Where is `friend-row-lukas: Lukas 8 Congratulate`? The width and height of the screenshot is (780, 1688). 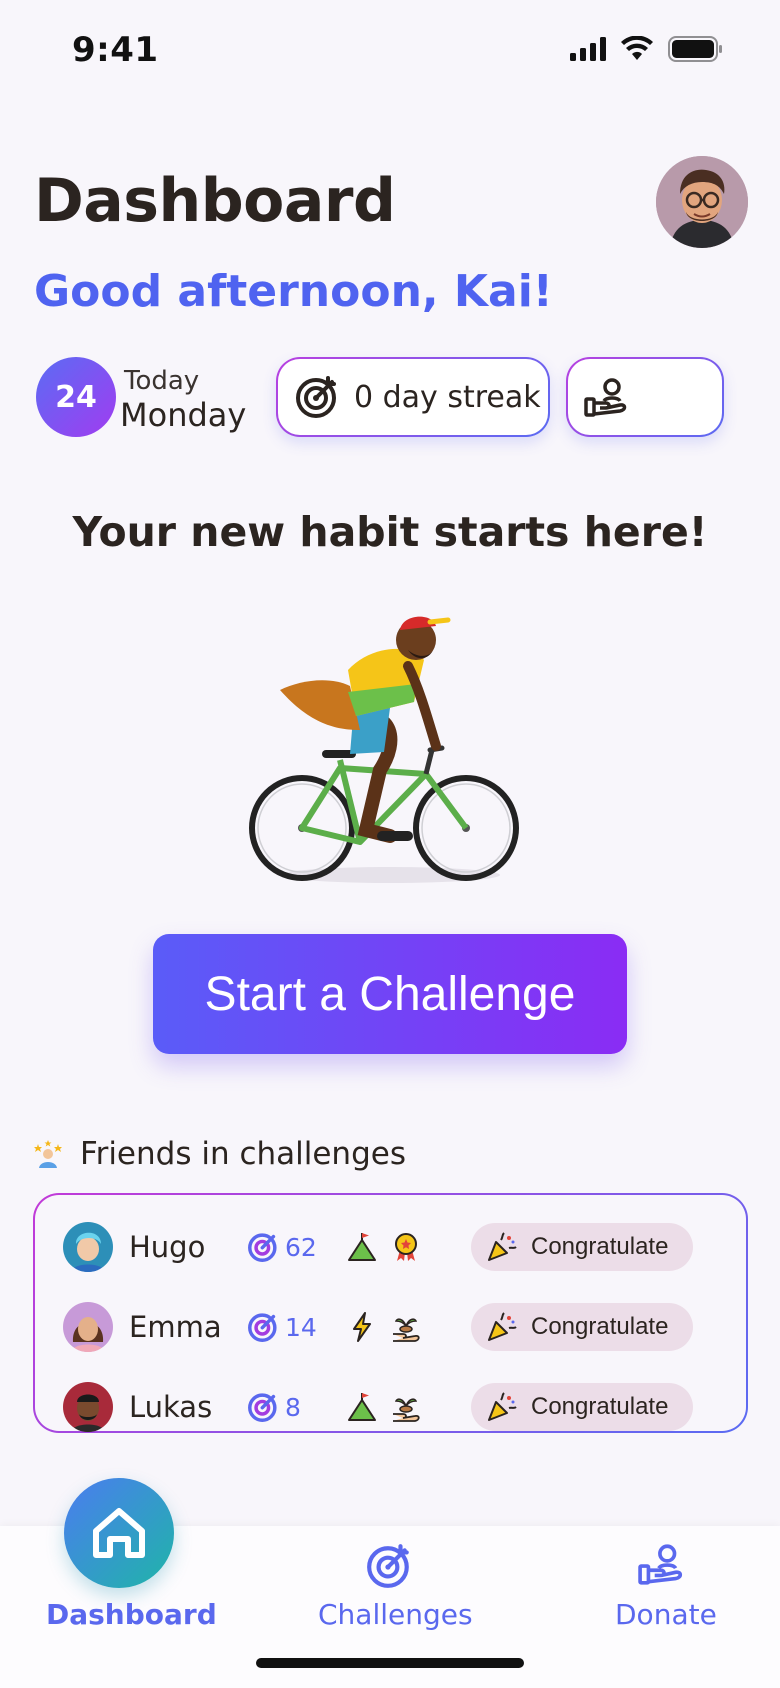 friend-row-lukas: Lukas 8 Congratulate is located at coordinates (390, 1407).